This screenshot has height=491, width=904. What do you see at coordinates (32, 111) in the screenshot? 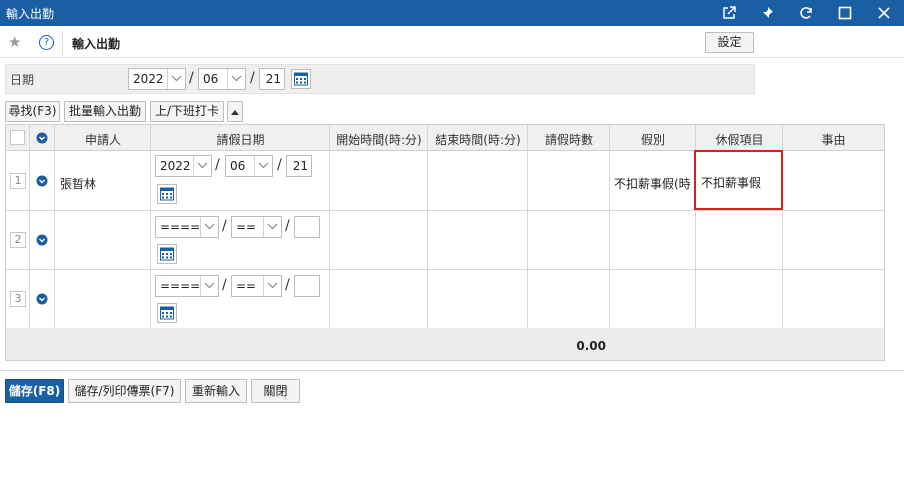
I see `find-button: 尋找(F3)` at bounding box center [32, 111].